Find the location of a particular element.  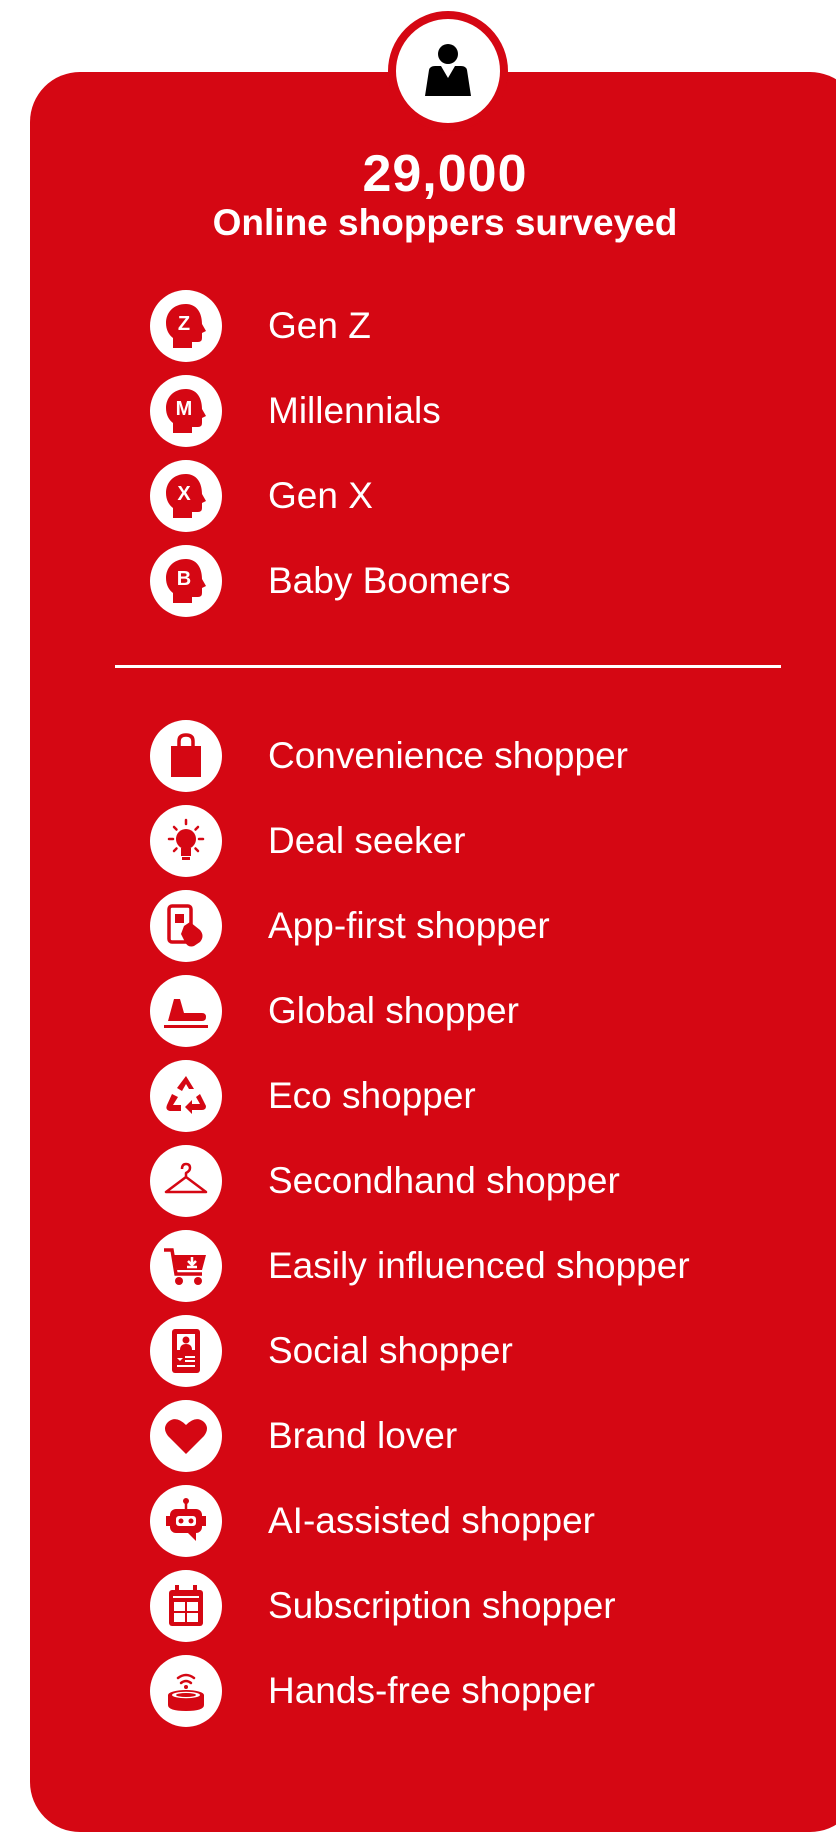

shopper-label: Deal seeker is located at coordinates (367, 840).